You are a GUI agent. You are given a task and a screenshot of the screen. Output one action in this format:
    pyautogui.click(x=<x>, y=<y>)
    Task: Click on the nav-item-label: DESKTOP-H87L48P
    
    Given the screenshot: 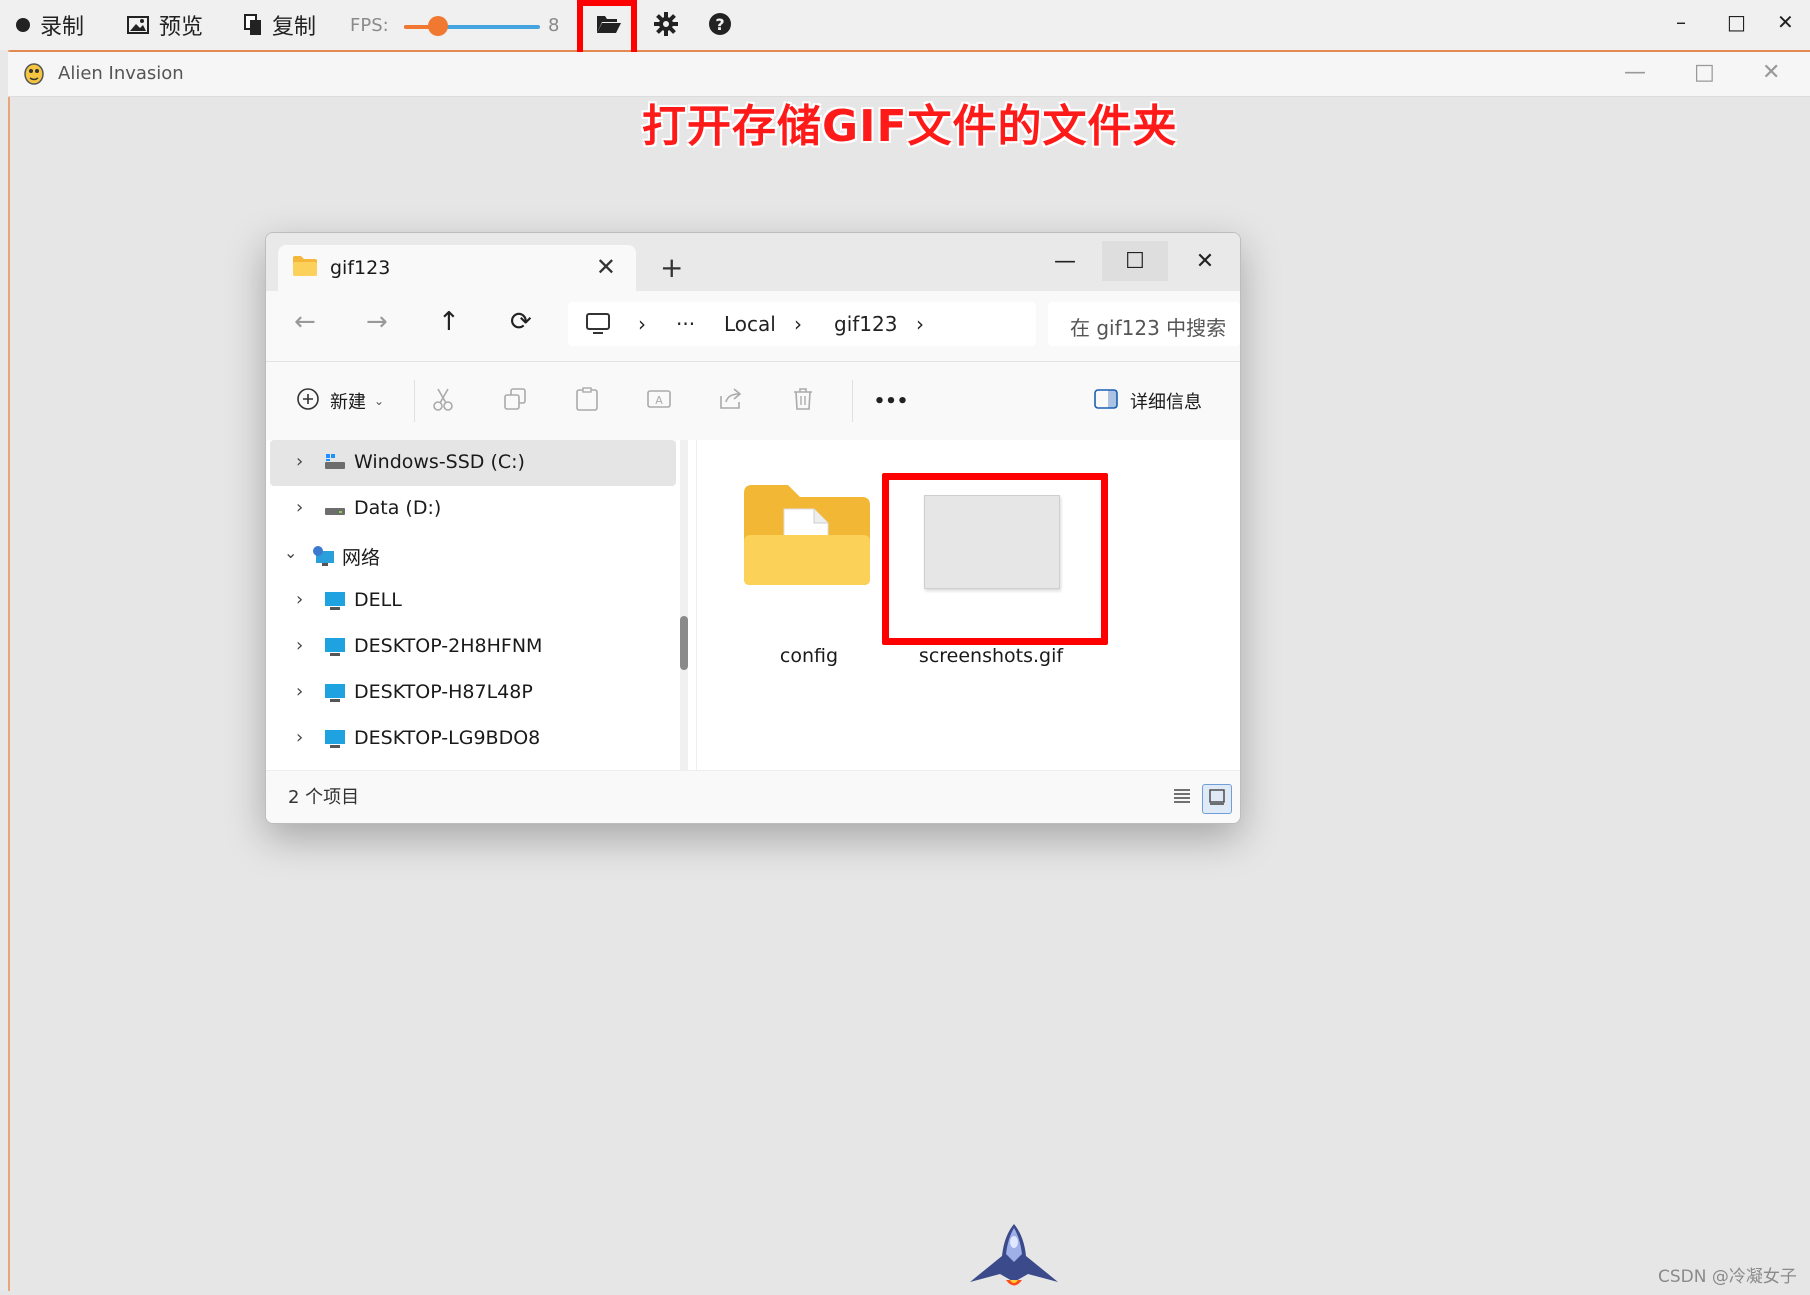 What is the action you would take?
    pyautogui.click(x=443, y=692)
    